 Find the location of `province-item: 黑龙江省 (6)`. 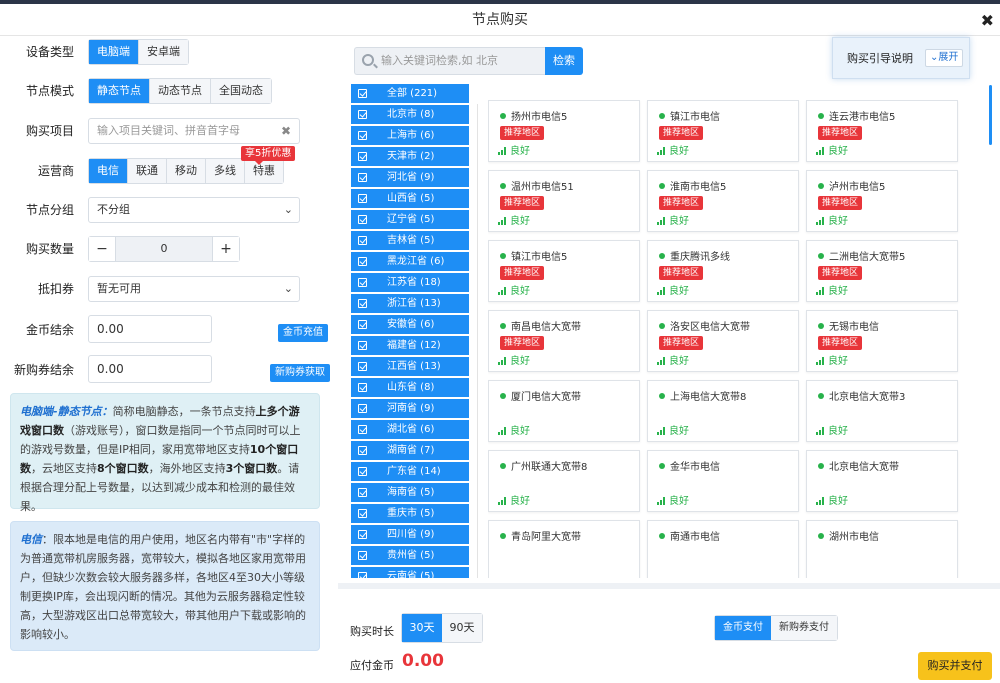

province-item: 黑龙江省 (6) is located at coordinates (410, 261).